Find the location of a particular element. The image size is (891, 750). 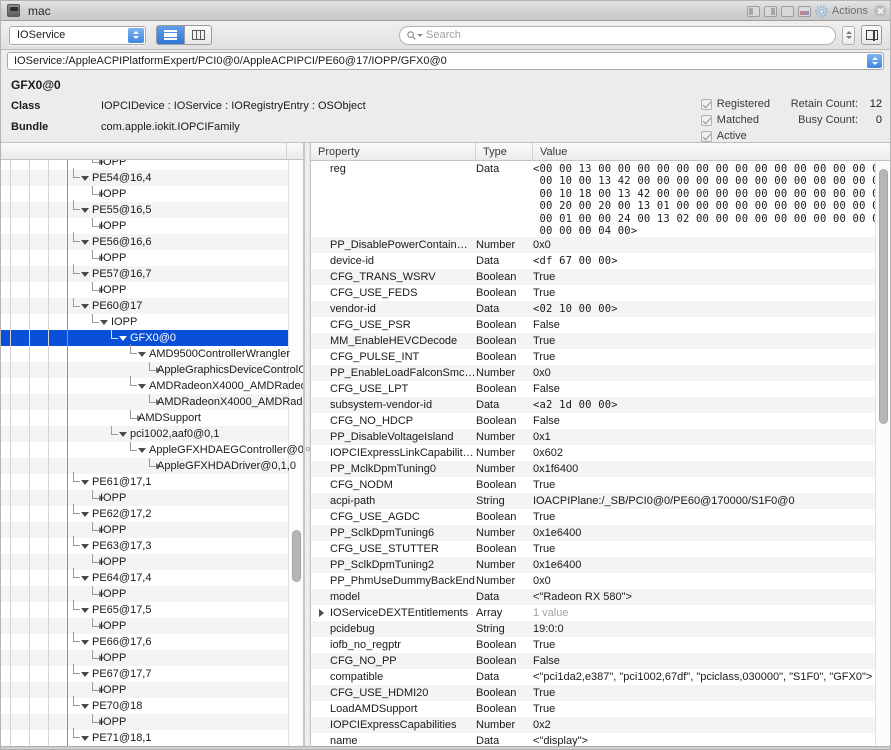

table-row: CFG_NO_PP Boolean False is located at coordinates (600, 661).